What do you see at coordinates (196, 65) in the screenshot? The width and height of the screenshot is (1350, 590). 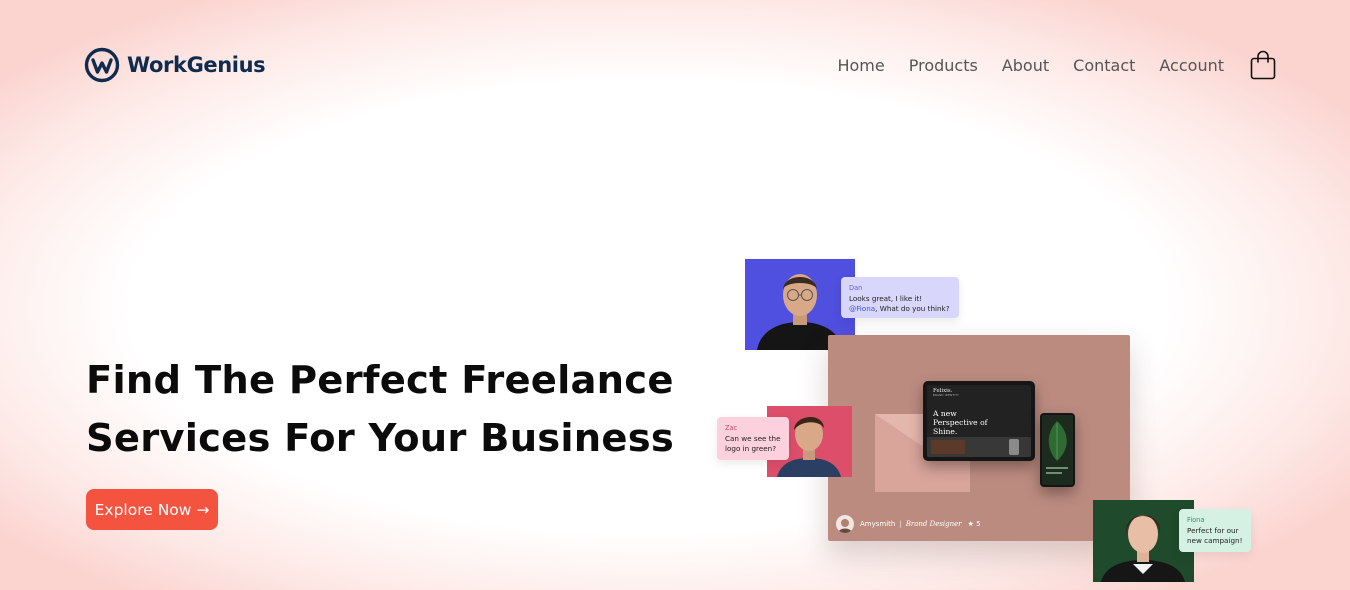 I see `brand-name: WorkGenius` at bounding box center [196, 65].